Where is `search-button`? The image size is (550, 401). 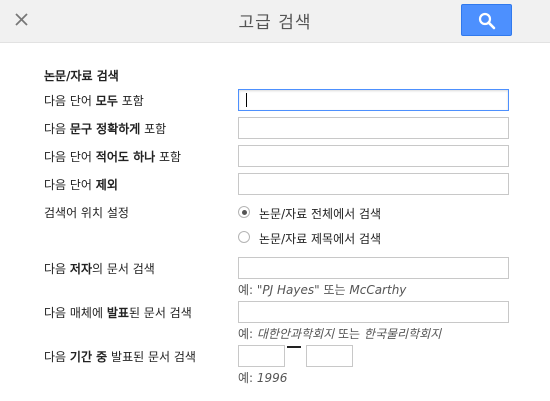 search-button is located at coordinates (486, 20).